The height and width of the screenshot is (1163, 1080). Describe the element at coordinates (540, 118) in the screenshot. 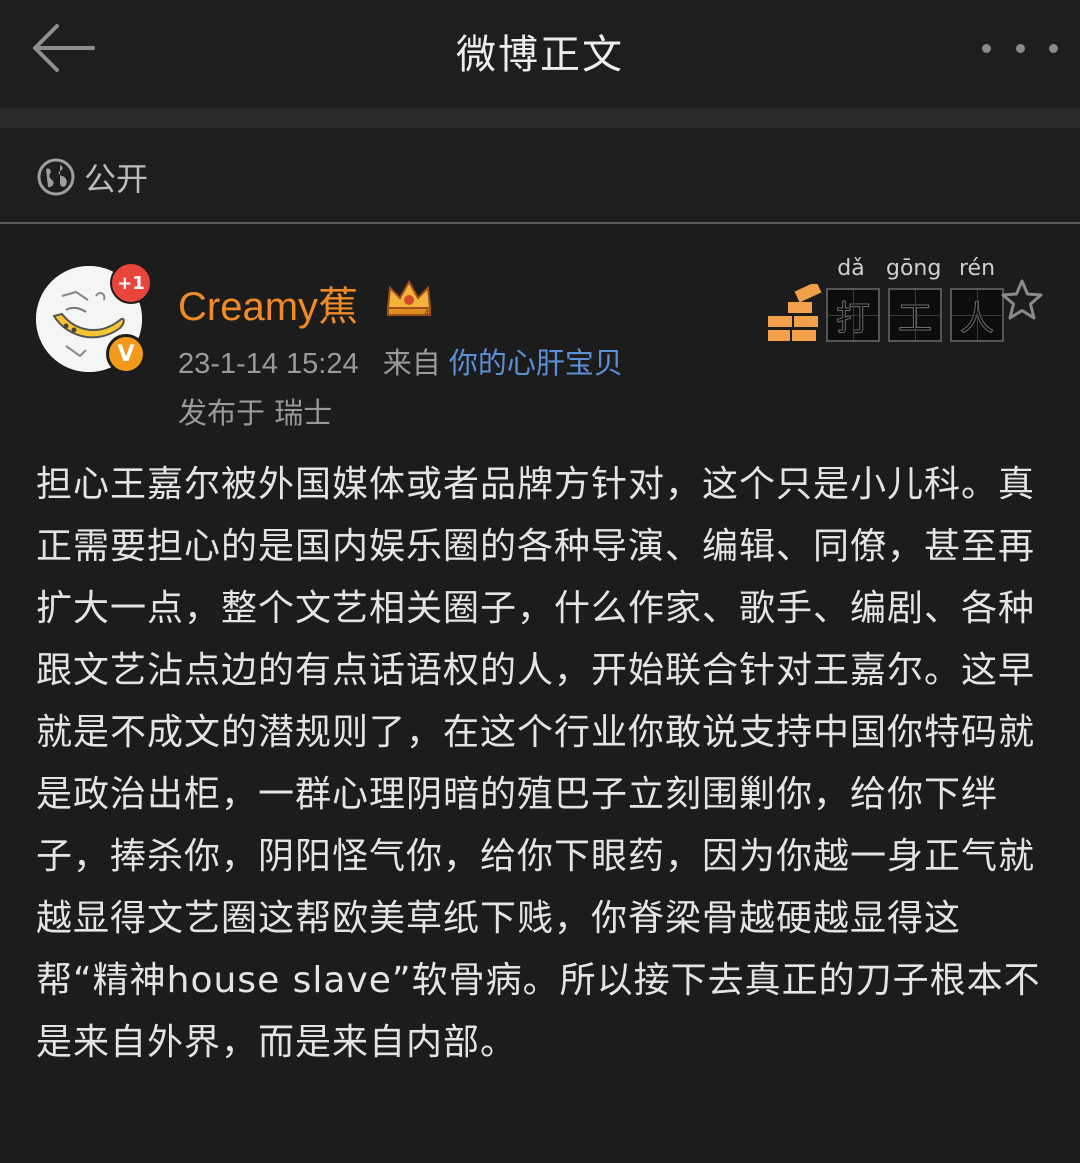

I see `section-separator` at that location.